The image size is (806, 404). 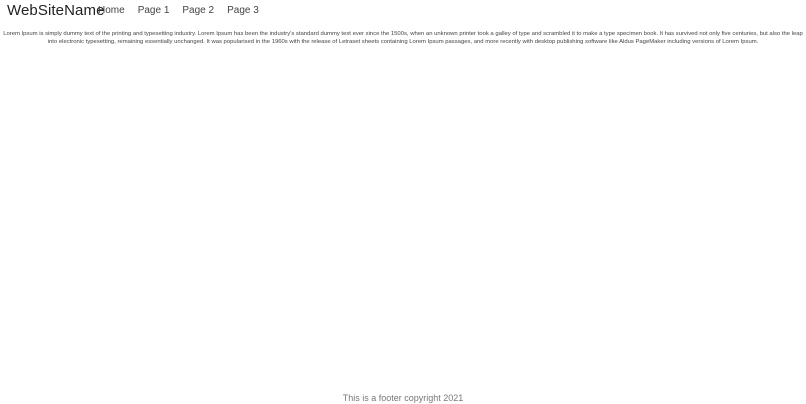 What do you see at coordinates (111, 10) in the screenshot?
I see `nav-link-home: Home` at bounding box center [111, 10].